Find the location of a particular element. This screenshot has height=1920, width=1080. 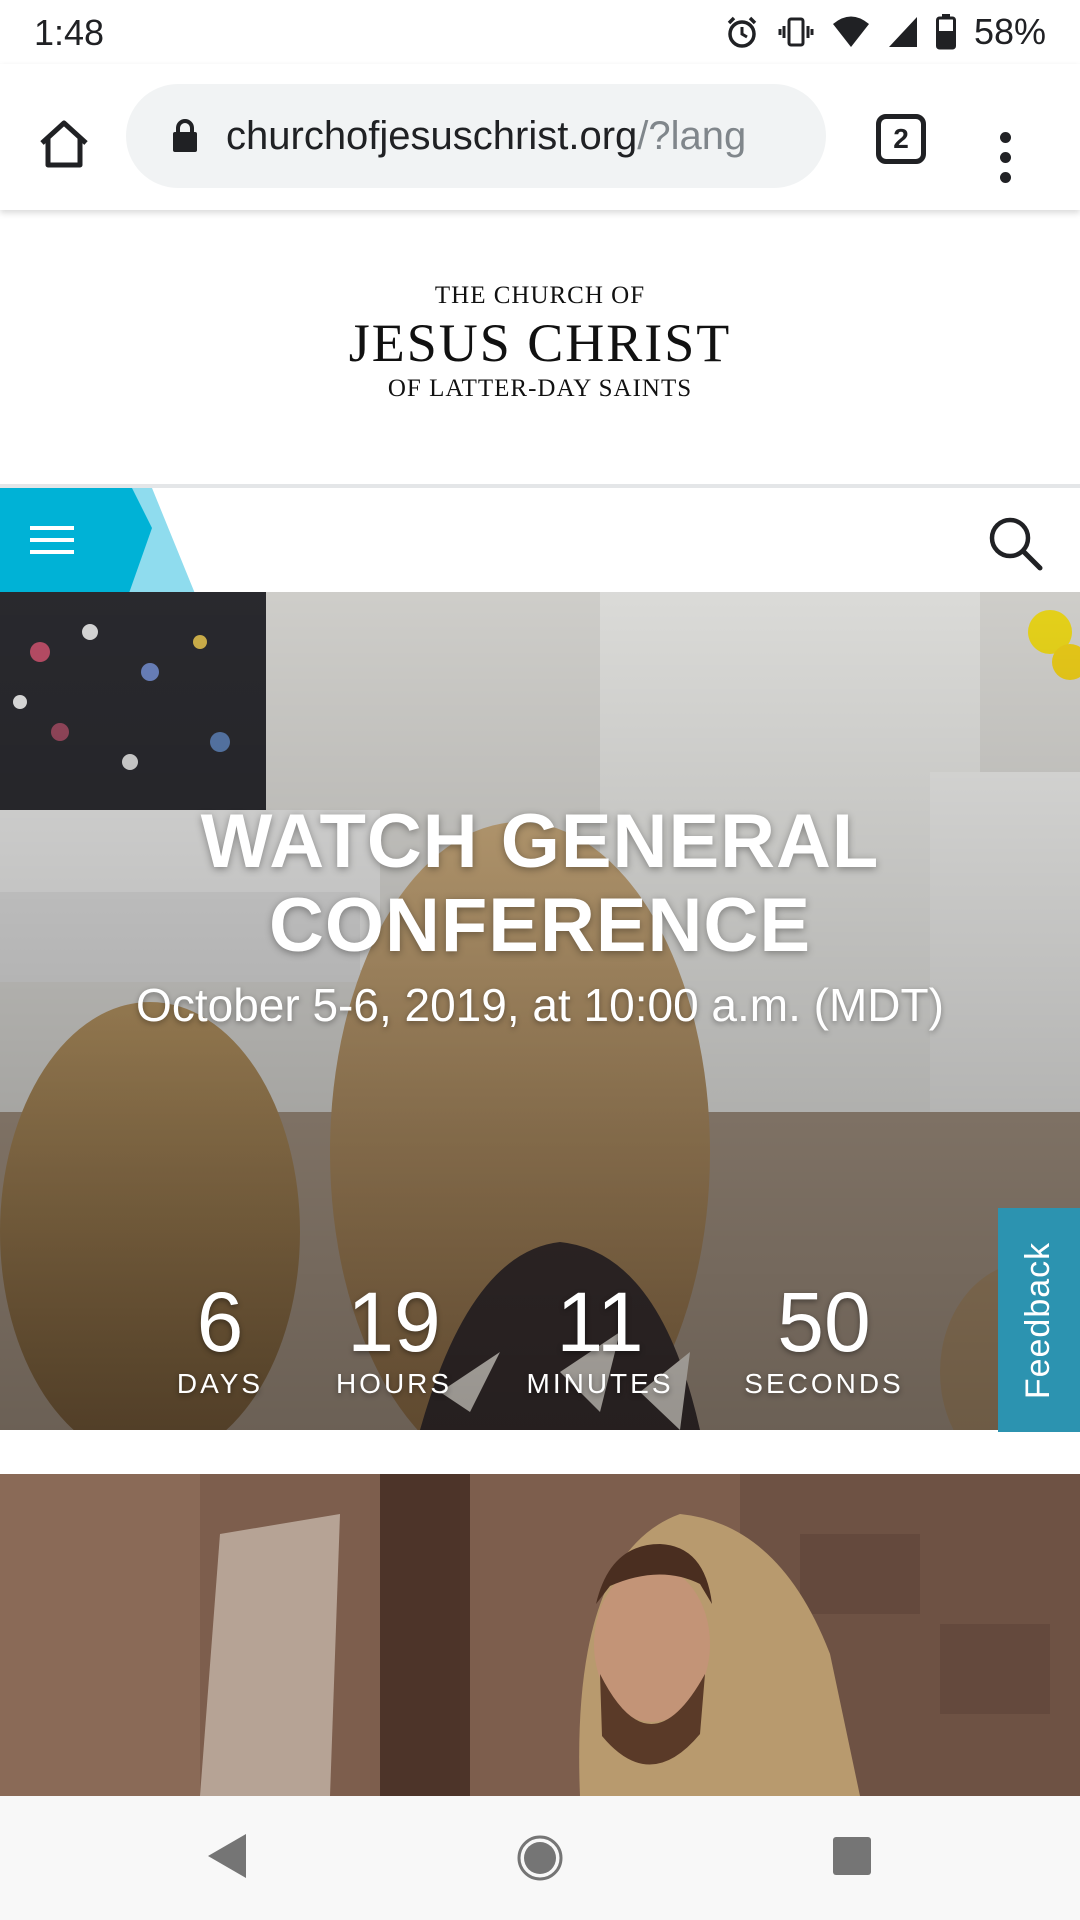

hero-subtitle: October 5-6, 2019, at 10:00 a.m. (MDT) is located at coordinates (540, 1005).